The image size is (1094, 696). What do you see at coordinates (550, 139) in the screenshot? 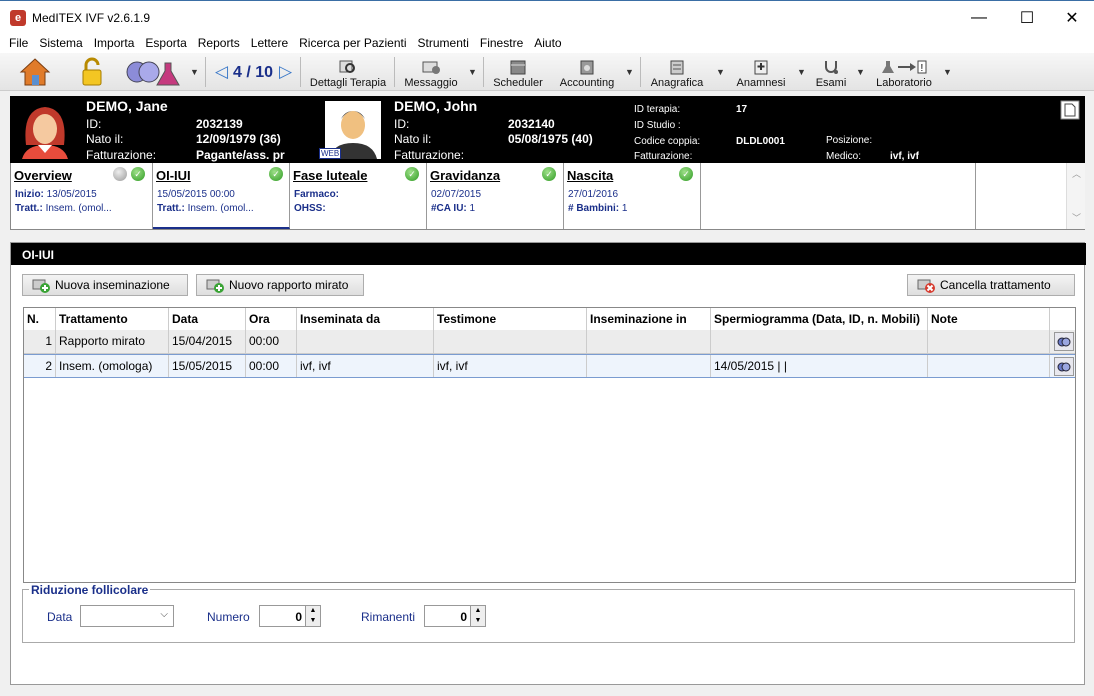
I see `male-dob: 05/08/1975 (40)` at bounding box center [550, 139].